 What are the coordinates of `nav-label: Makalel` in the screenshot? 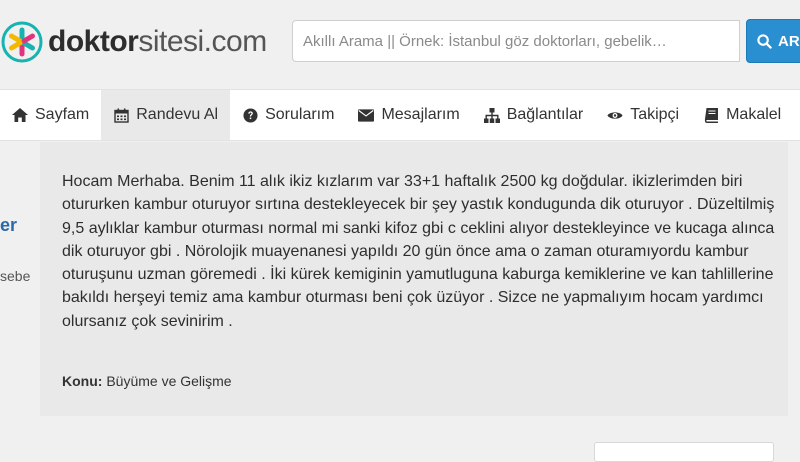 It's located at (754, 114).